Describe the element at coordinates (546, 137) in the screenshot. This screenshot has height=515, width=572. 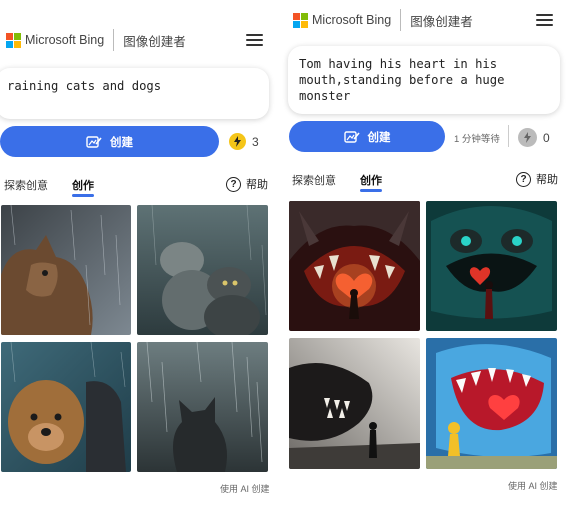
I see `boost-count: 0` at that location.